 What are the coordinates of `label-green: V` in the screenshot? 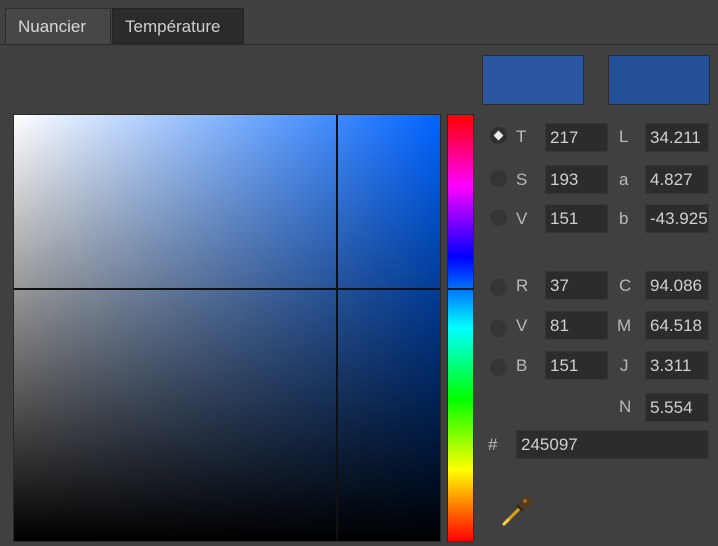 It's located at (522, 325).